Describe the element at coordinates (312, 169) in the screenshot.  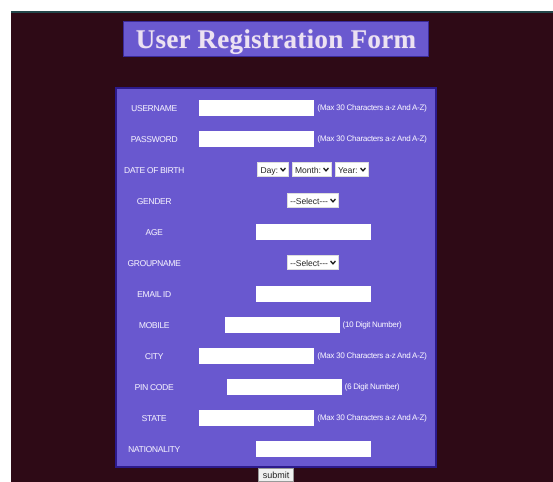
I see `dropdown: Month:` at that location.